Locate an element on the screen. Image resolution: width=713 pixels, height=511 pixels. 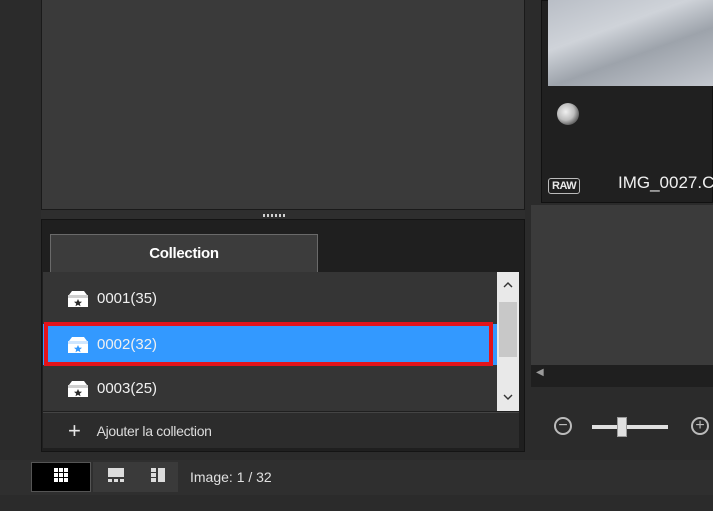
preview-view-icon is located at coordinates (116, 477).